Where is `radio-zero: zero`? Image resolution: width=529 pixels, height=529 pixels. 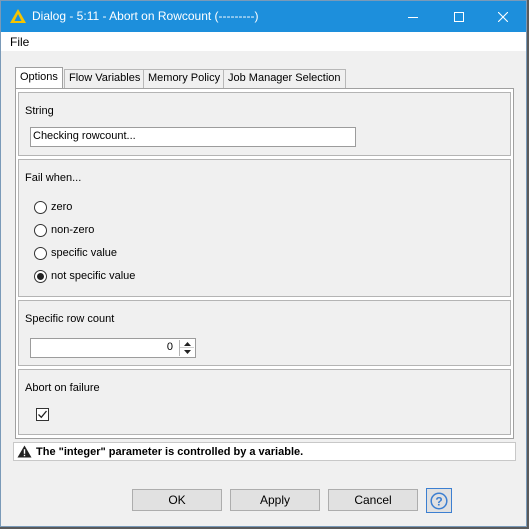 radio-zero: zero is located at coordinates (53, 207).